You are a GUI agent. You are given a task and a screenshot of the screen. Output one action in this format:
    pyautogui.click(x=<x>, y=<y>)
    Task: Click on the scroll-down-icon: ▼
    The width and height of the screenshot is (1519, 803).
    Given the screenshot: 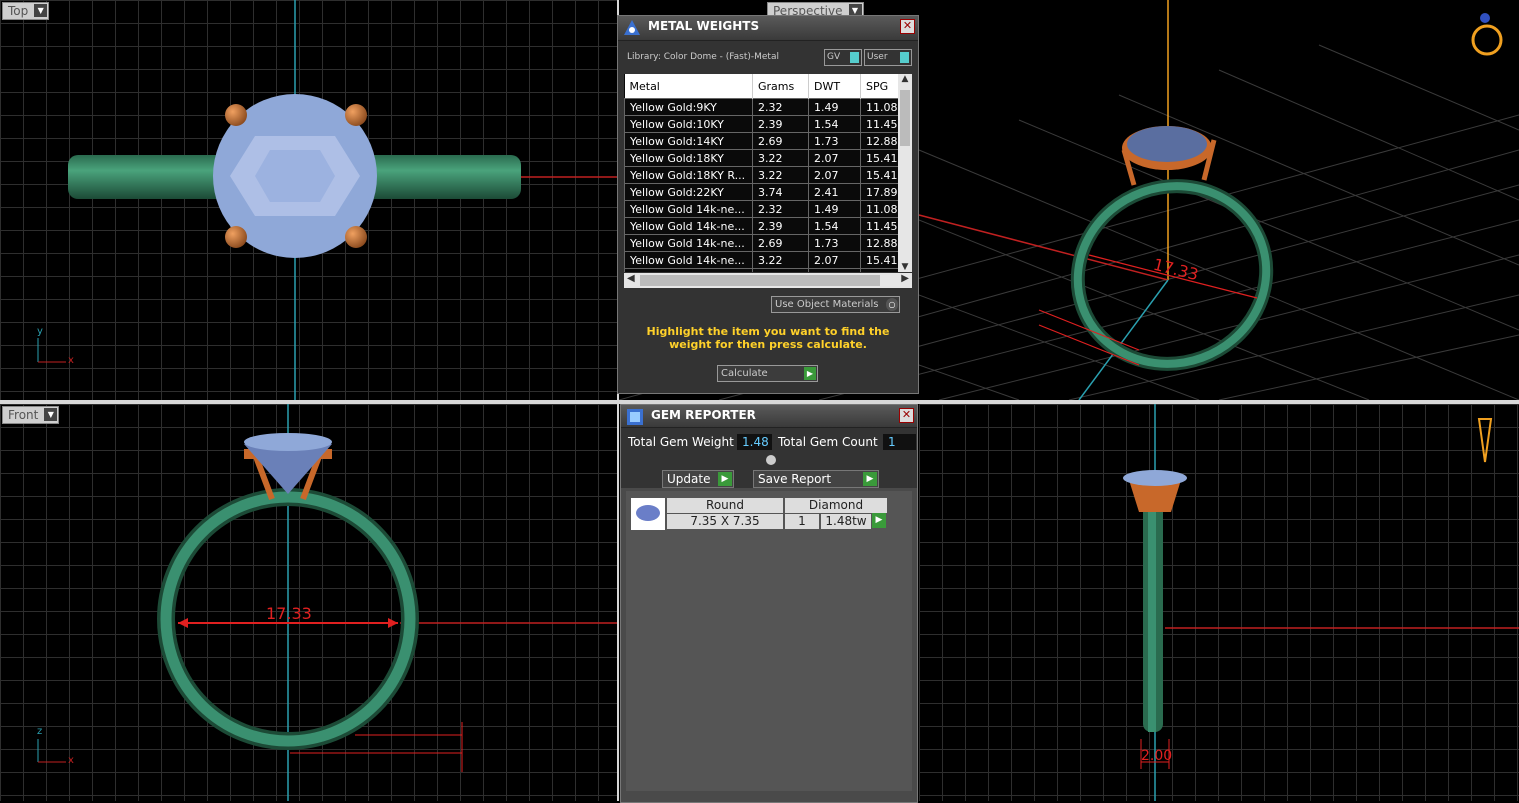 What is the action you would take?
    pyautogui.click(x=905, y=267)
    